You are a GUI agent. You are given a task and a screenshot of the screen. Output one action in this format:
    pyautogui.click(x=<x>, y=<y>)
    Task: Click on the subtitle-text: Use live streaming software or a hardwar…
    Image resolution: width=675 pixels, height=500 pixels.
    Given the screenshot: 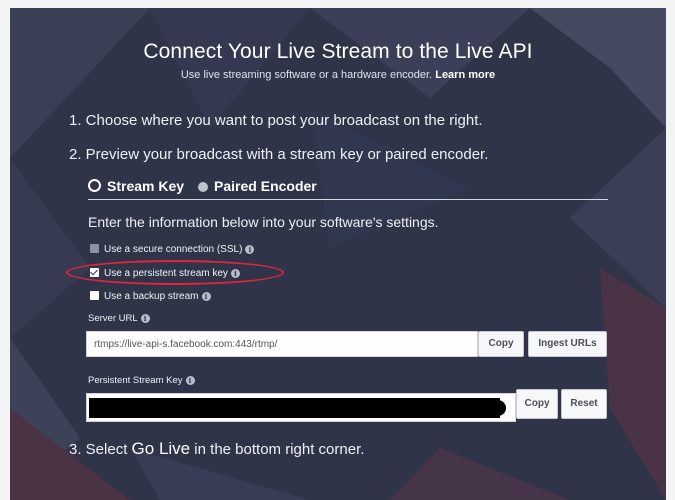 What is the action you would take?
    pyautogui.click(x=306, y=75)
    